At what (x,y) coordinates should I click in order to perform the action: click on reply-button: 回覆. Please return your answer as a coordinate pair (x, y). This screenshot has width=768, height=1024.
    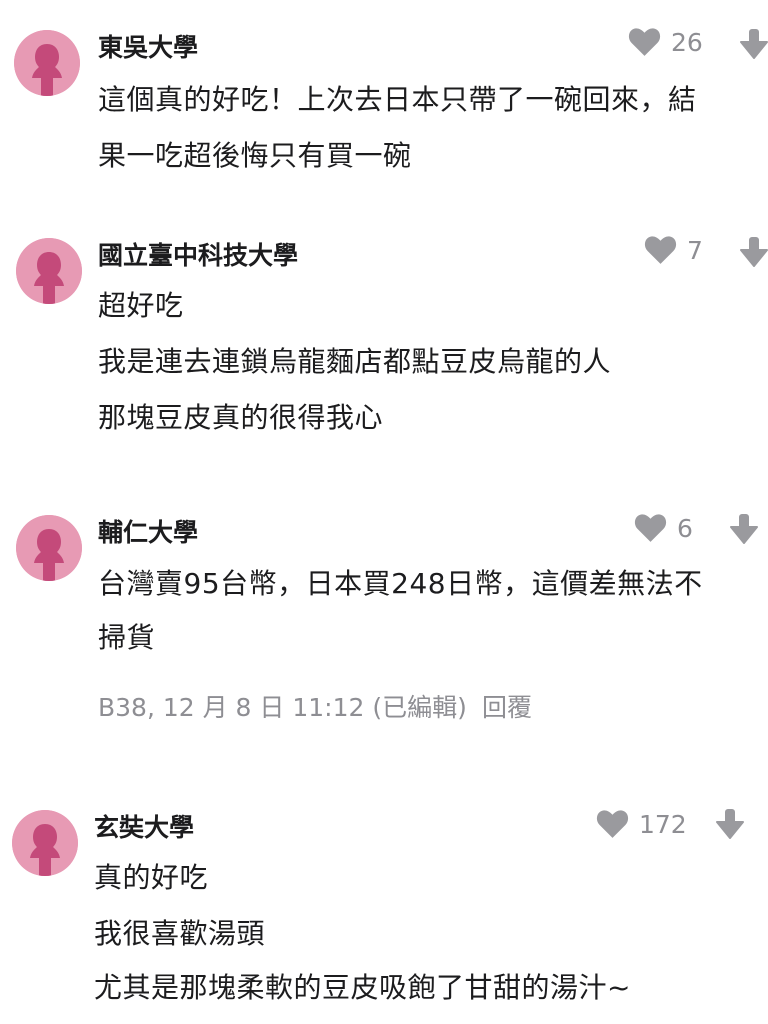
    Looking at the image, I should click on (507, 706).